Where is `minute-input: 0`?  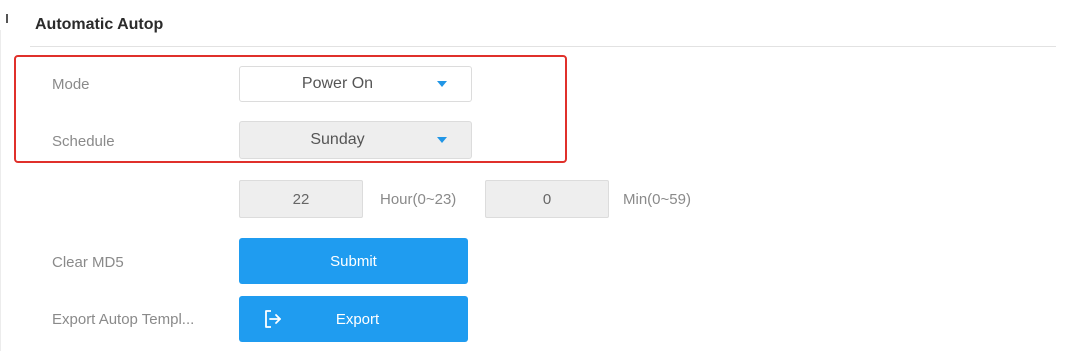
minute-input: 0 is located at coordinates (547, 199).